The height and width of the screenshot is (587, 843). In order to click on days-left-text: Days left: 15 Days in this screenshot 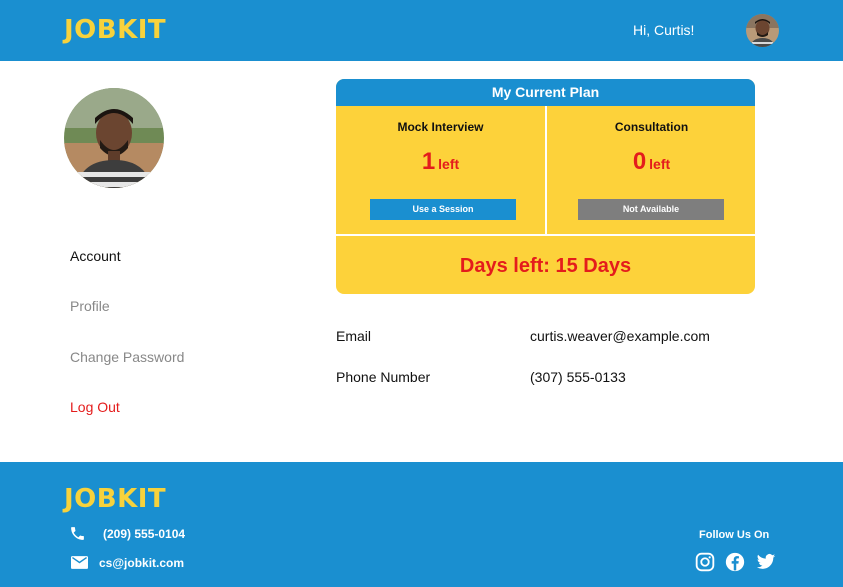, I will do `click(545, 266)`.